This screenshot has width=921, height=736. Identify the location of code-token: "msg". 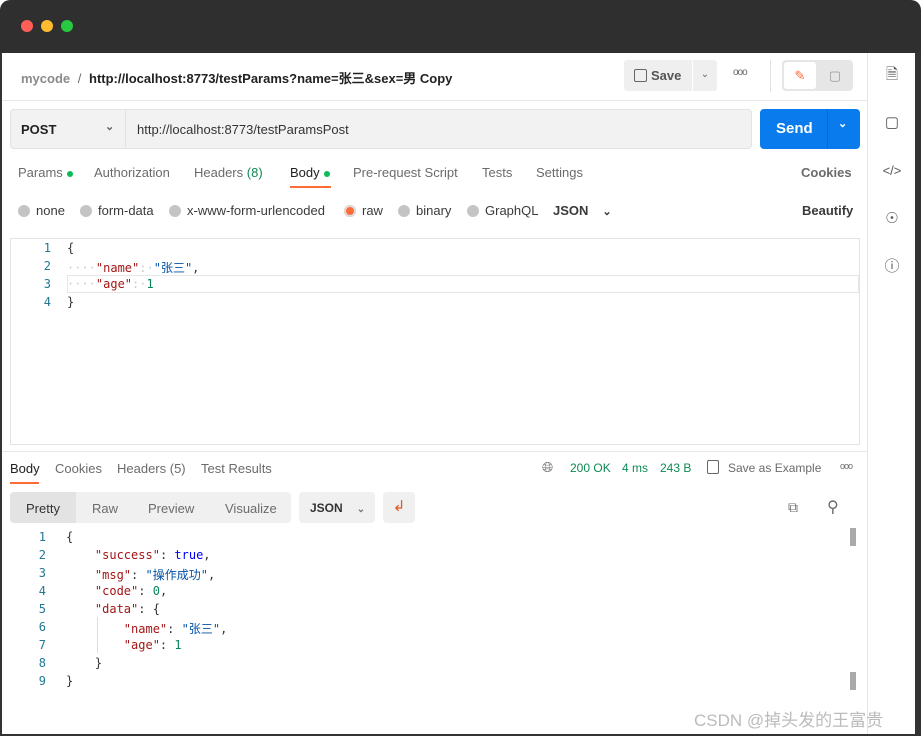
(113, 575).